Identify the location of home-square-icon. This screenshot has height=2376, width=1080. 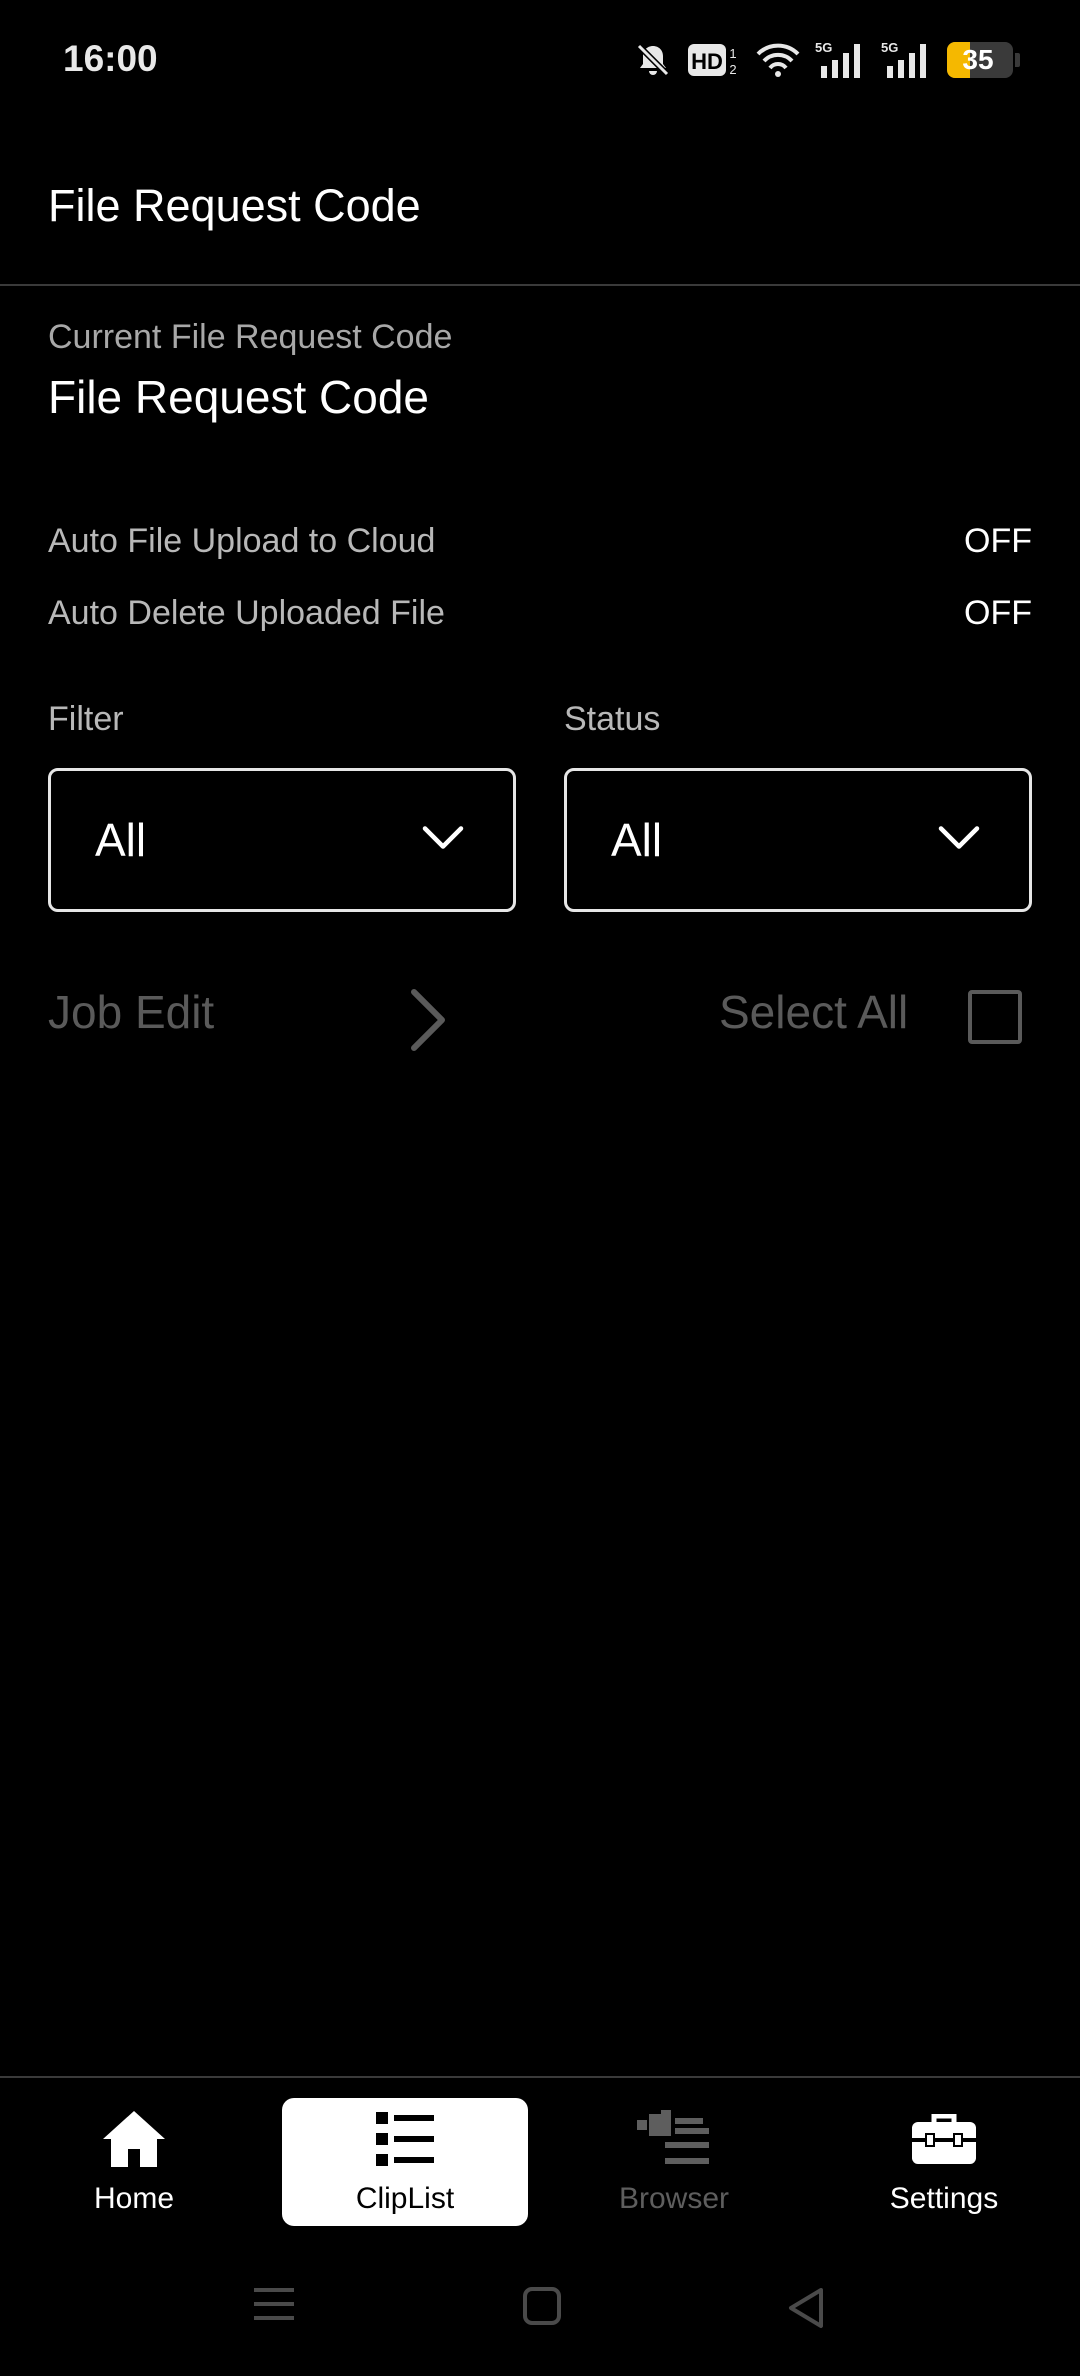
(542, 2308).